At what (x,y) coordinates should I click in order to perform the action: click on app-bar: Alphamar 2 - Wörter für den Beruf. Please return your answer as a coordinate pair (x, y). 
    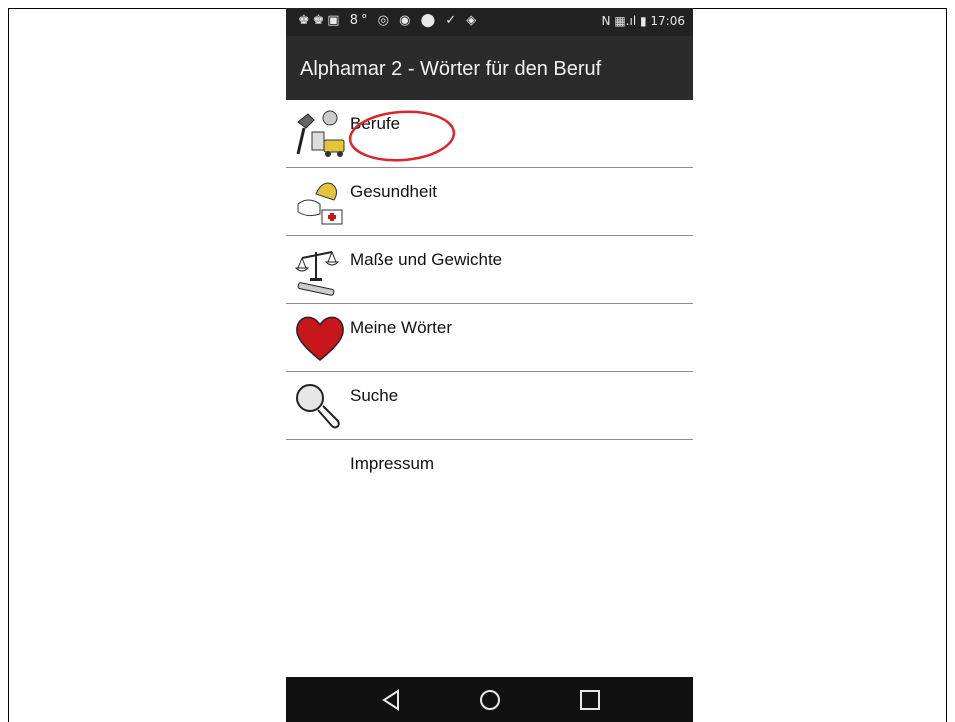
    Looking at the image, I should click on (489, 68).